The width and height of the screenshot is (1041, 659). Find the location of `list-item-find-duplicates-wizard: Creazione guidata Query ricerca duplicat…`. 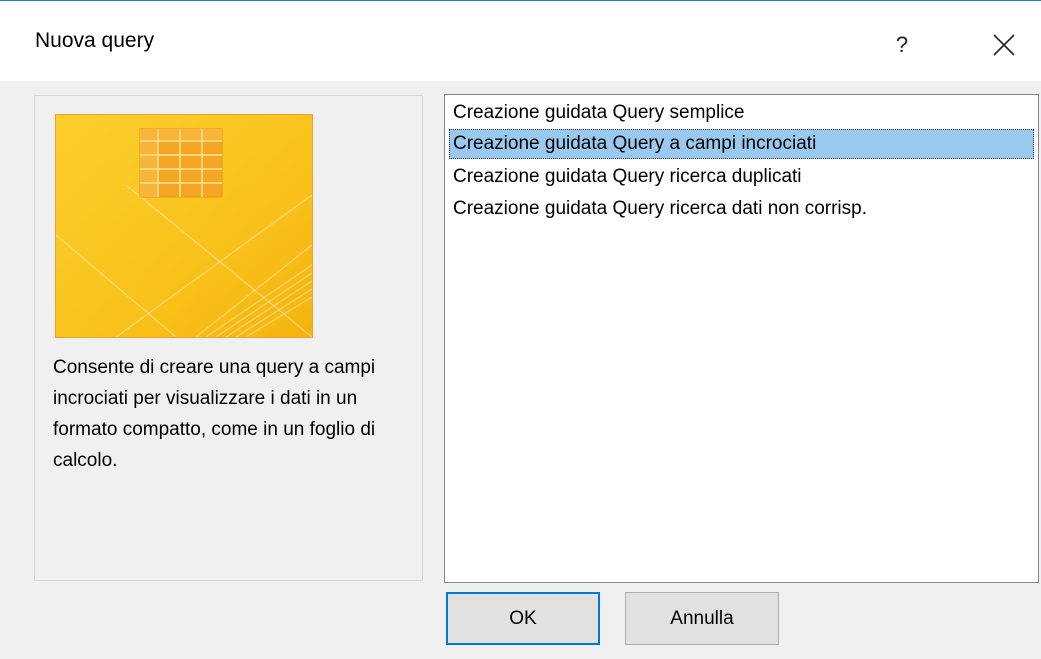

list-item-find-duplicates-wizard: Creazione guidata Query ricerca duplicat… is located at coordinates (741, 177).